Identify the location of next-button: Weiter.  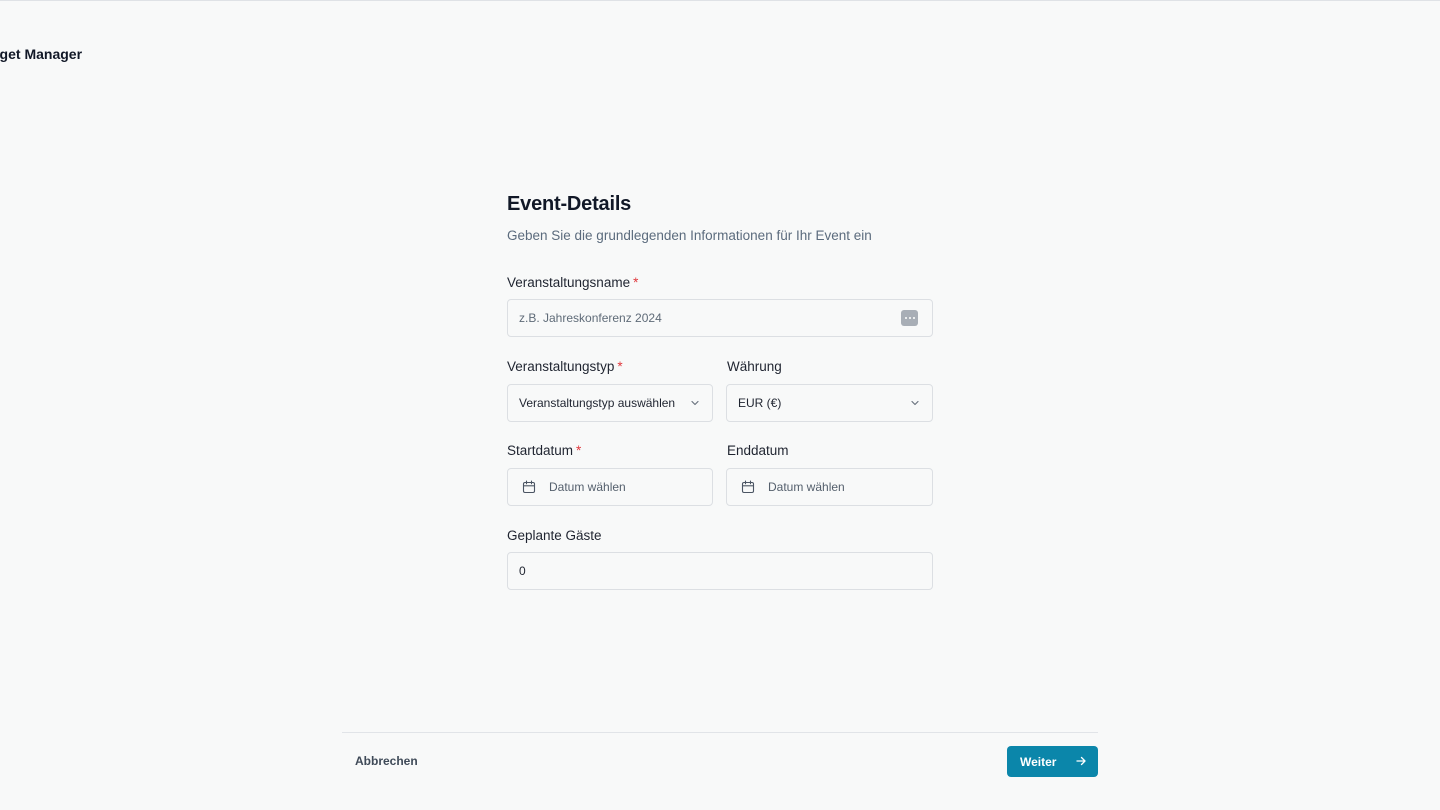
(1052, 761).